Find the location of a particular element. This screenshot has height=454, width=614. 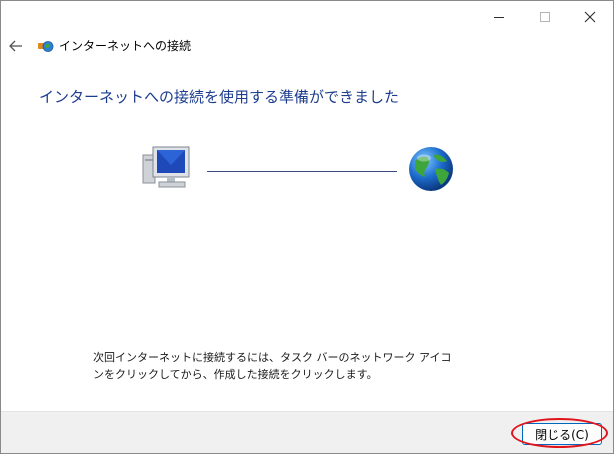

back-arrow-icon is located at coordinates (15, 46).